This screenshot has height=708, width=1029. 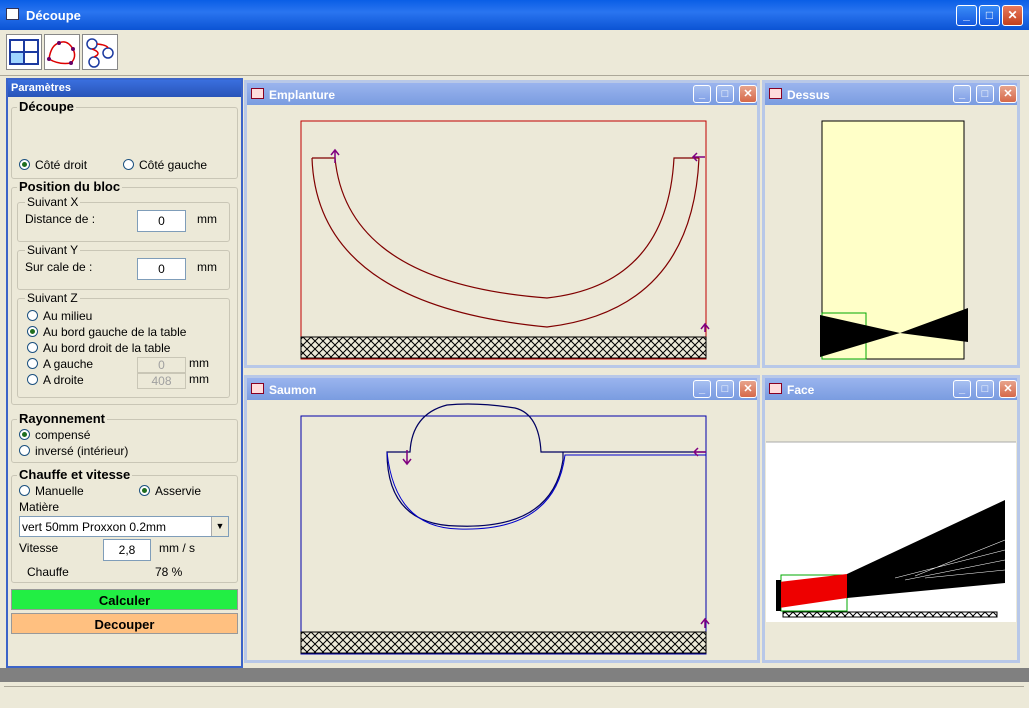 What do you see at coordinates (514, 675) in the screenshot?
I see `status-strip` at bounding box center [514, 675].